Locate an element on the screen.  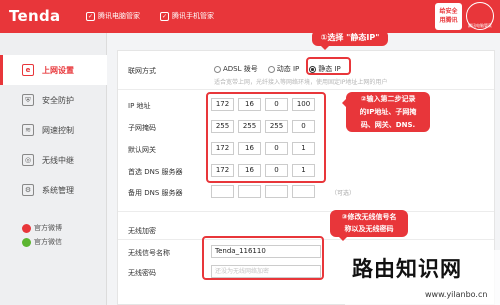
ssid-label: 无线信号名称 is located at coordinates (149, 253).